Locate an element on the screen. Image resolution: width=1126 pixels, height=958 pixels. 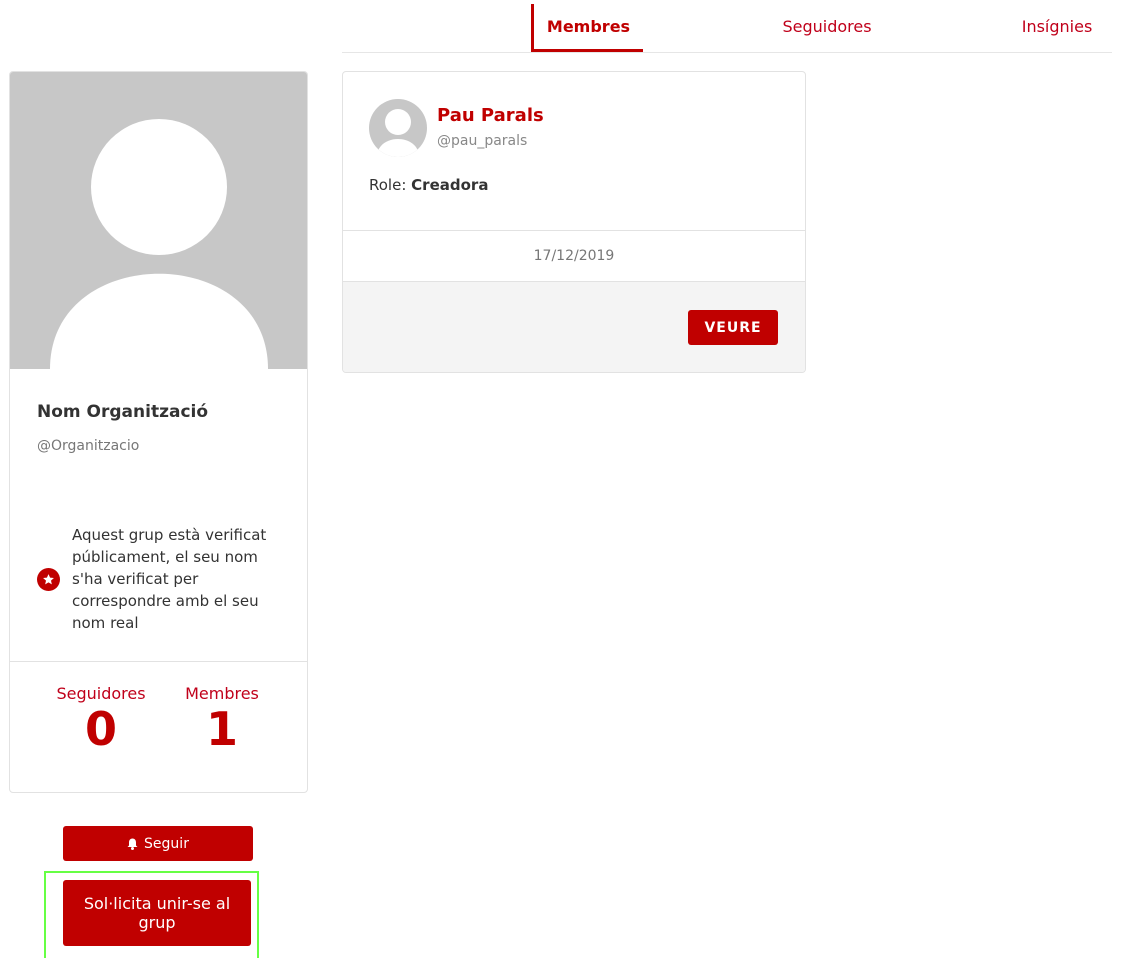
tab-seguidores: Seguidores is located at coordinates (827, 26).